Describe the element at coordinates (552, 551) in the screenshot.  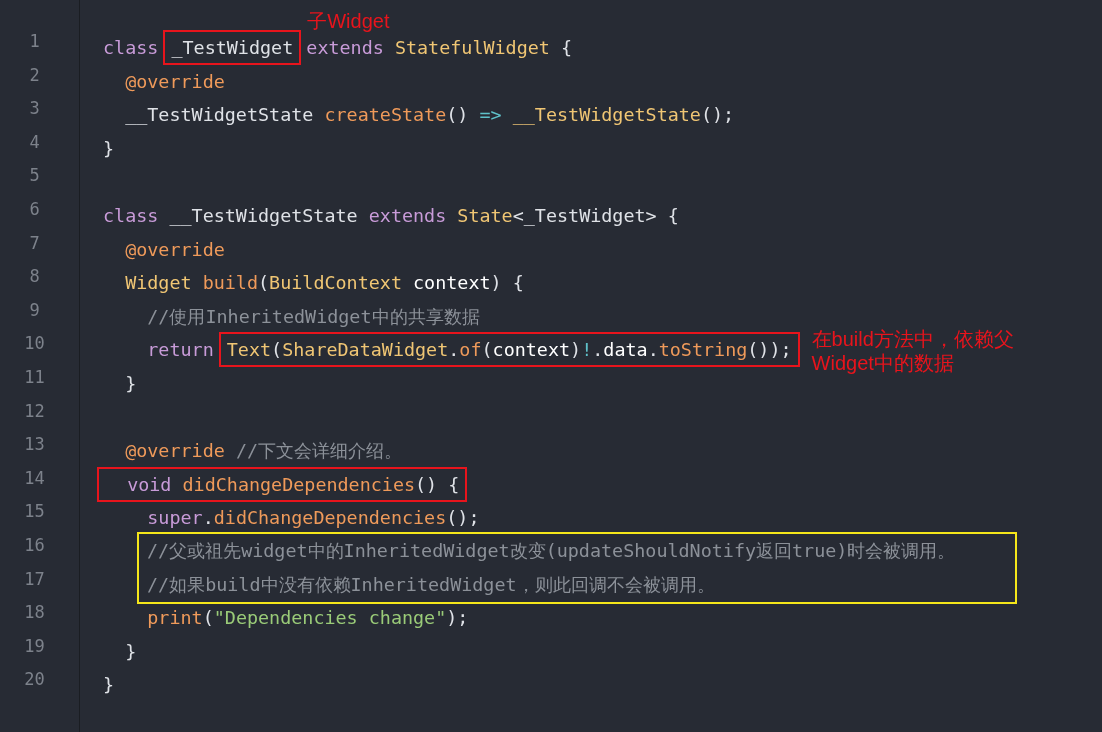
I see `code-line: //父或祖先widget中的InheritedWidget改变(updateShouldNotify返回true)时会被调用。` at that location.